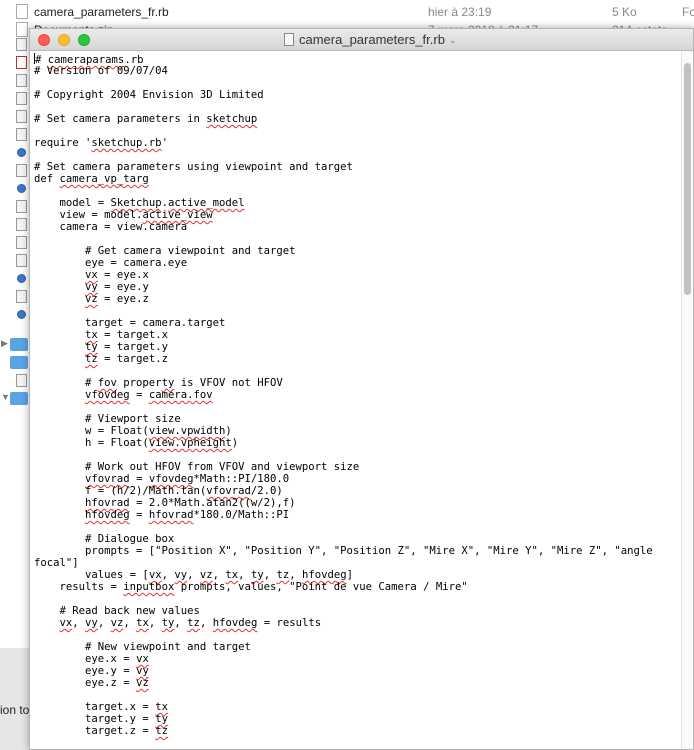 The height and width of the screenshot is (750, 694). What do you see at coordinates (64, 40) in the screenshot?
I see `minimize-window-icon` at bounding box center [64, 40].